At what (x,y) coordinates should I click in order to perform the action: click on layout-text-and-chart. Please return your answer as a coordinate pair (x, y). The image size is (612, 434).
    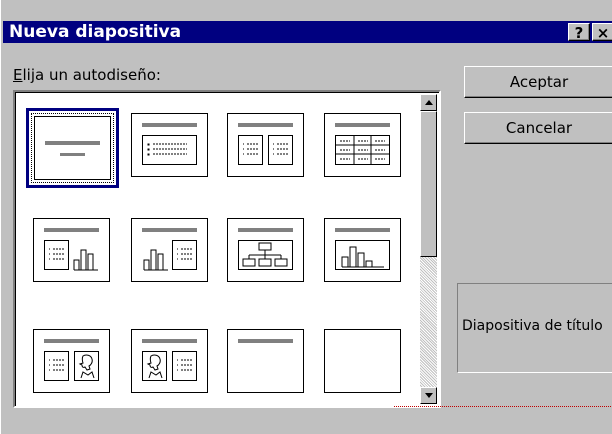
    Looking at the image, I should click on (71, 250).